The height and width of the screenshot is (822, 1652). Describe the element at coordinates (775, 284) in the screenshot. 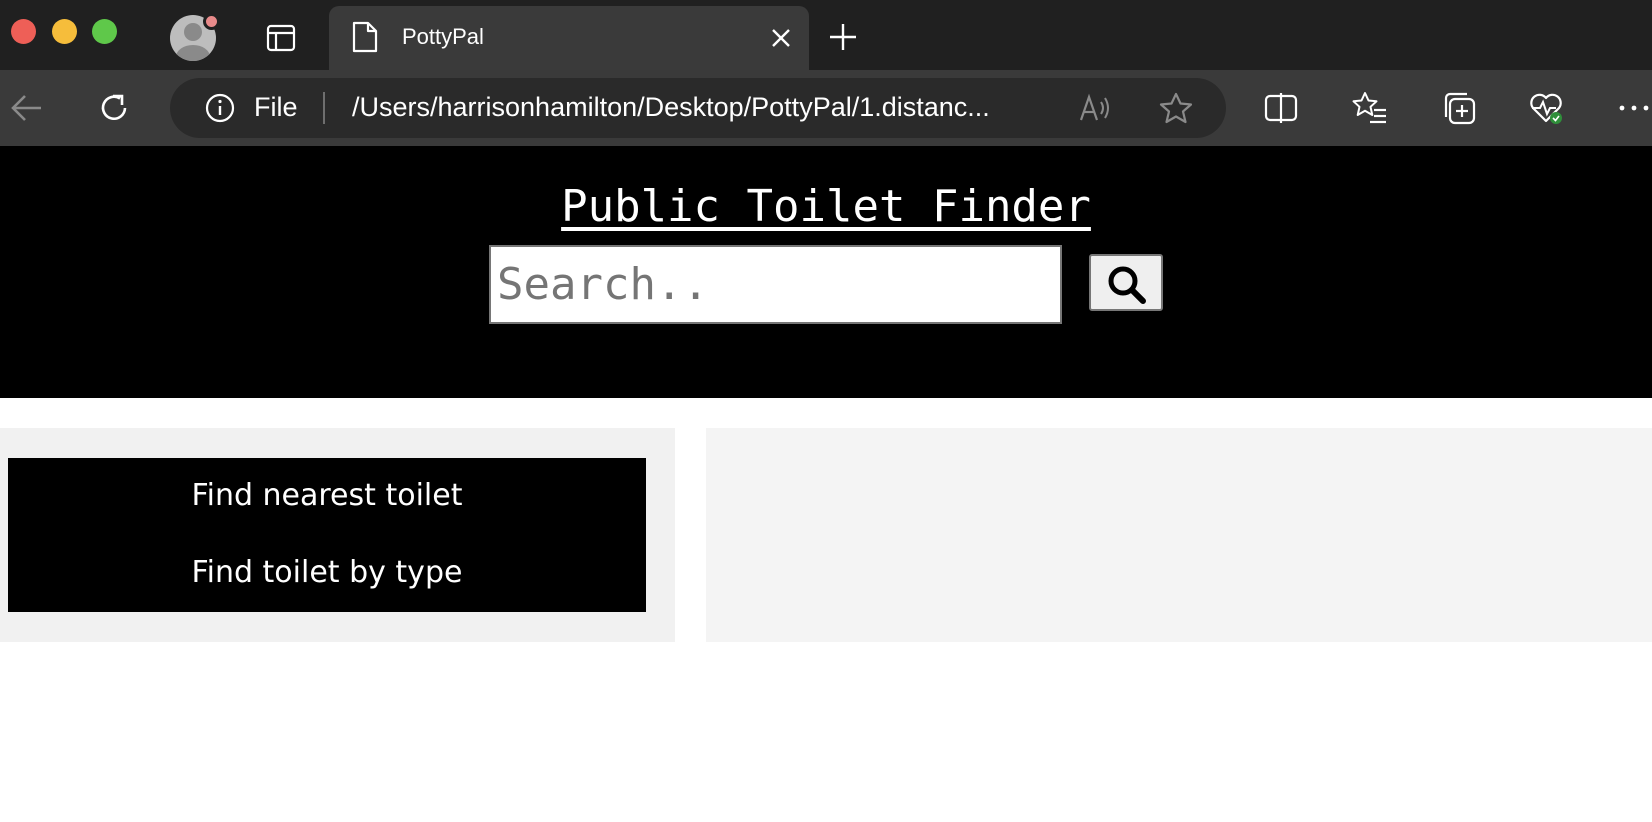

I see `search-input` at that location.